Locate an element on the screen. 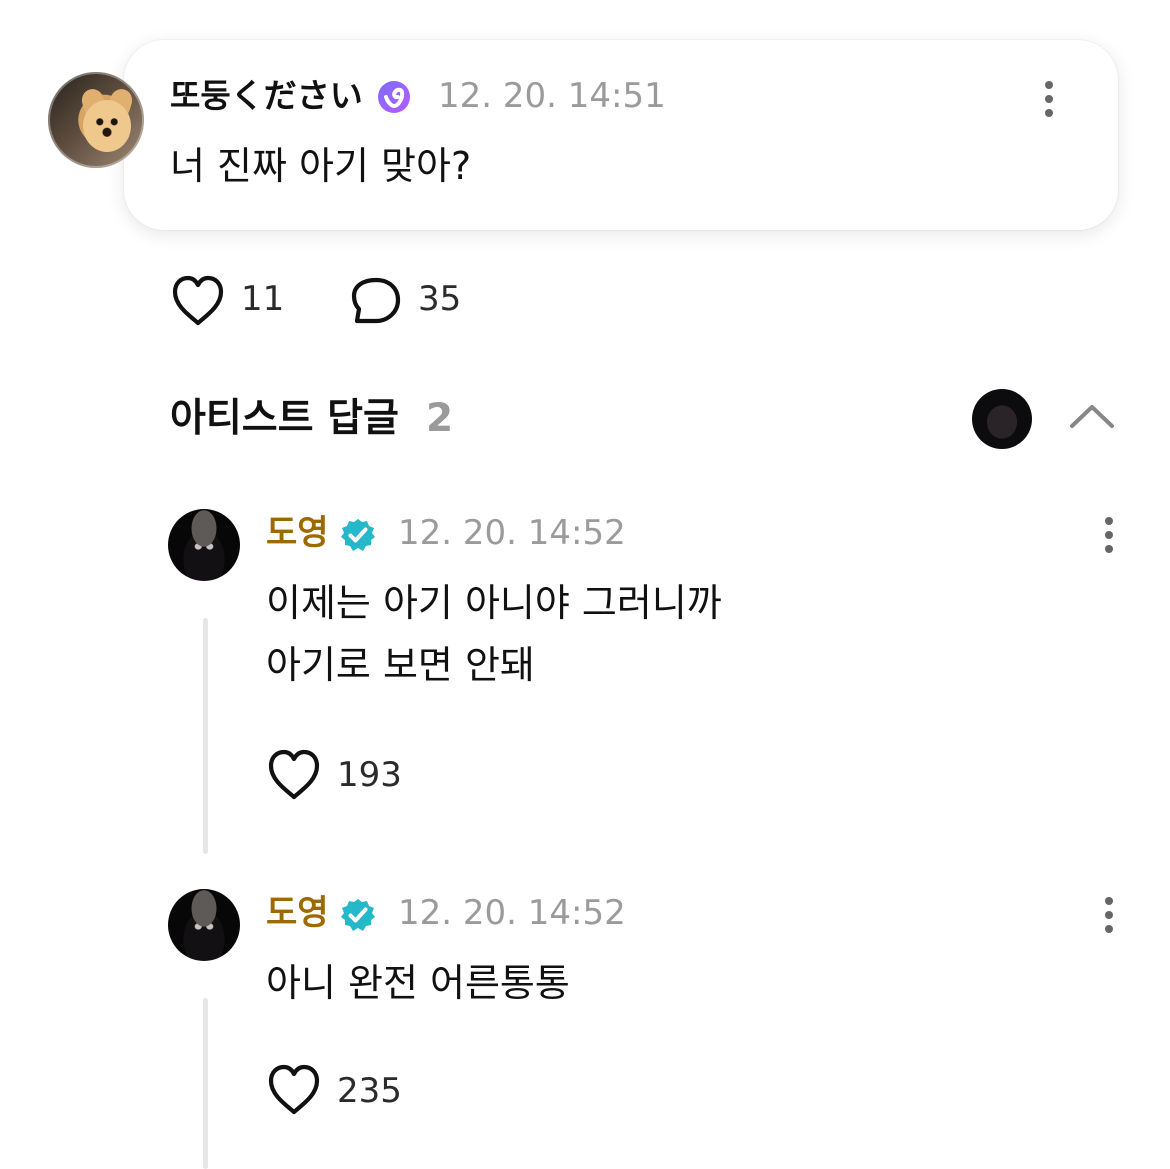 The height and width of the screenshot is (1169, 1170). artist-avatar-icon is located at coordinates (1002, 419).